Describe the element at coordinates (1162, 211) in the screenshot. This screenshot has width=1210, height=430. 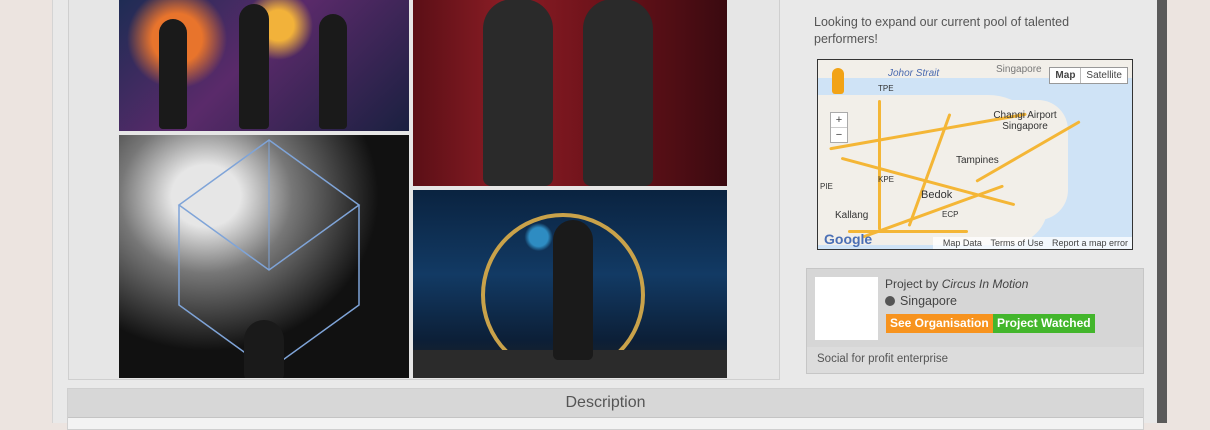
I see `page-edge-shadow` at that location.